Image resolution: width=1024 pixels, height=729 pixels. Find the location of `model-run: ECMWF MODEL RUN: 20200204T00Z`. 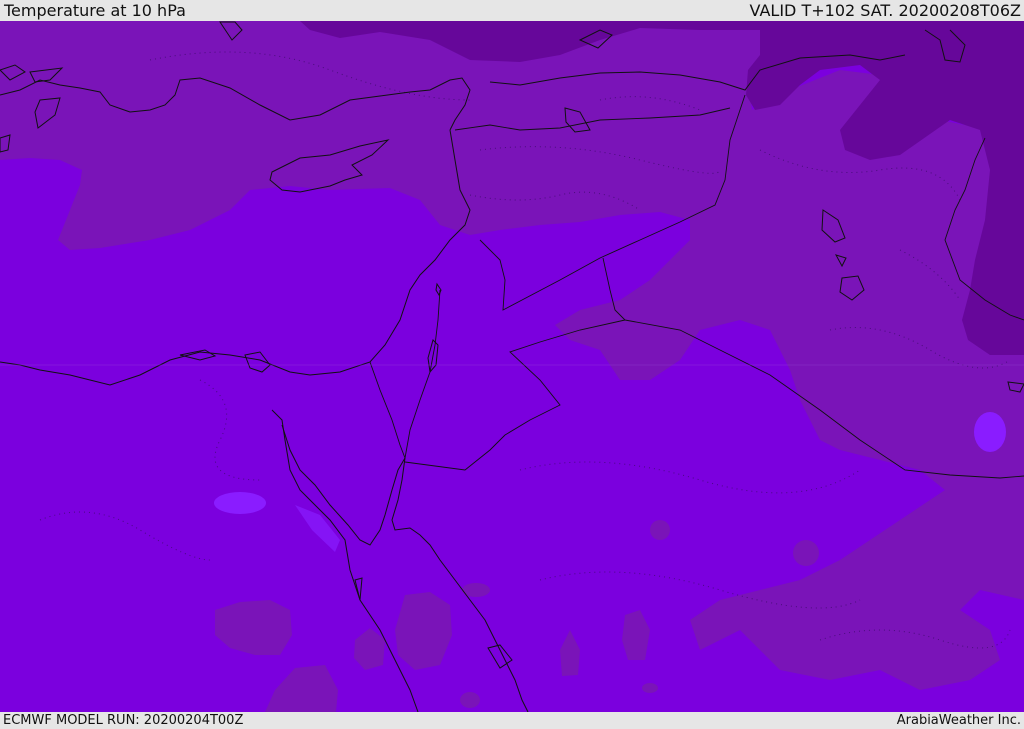

model-run: ECMWF MODEL RUN: 20200204T00Z is located at coordinates (123, 720).